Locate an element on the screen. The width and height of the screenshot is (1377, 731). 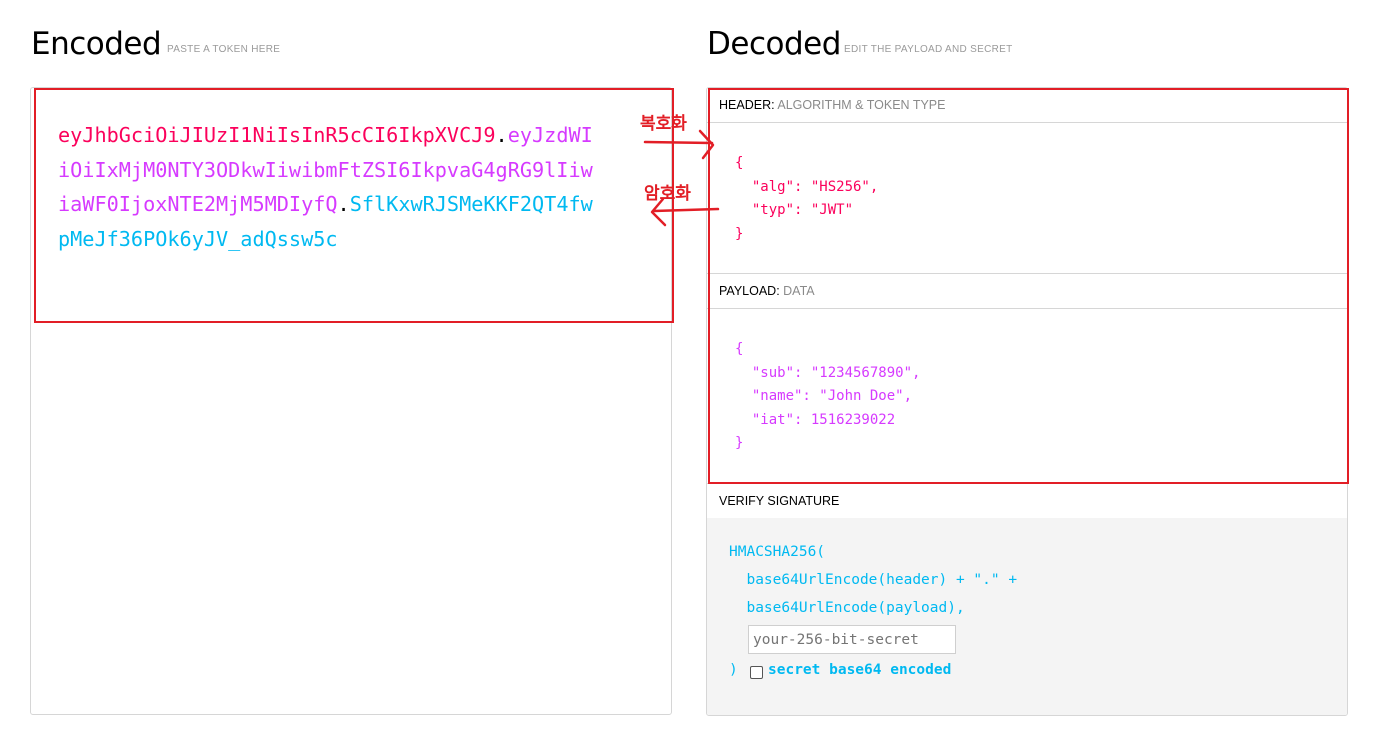
verify-code-close: ) is located at coordinates (733, 670).